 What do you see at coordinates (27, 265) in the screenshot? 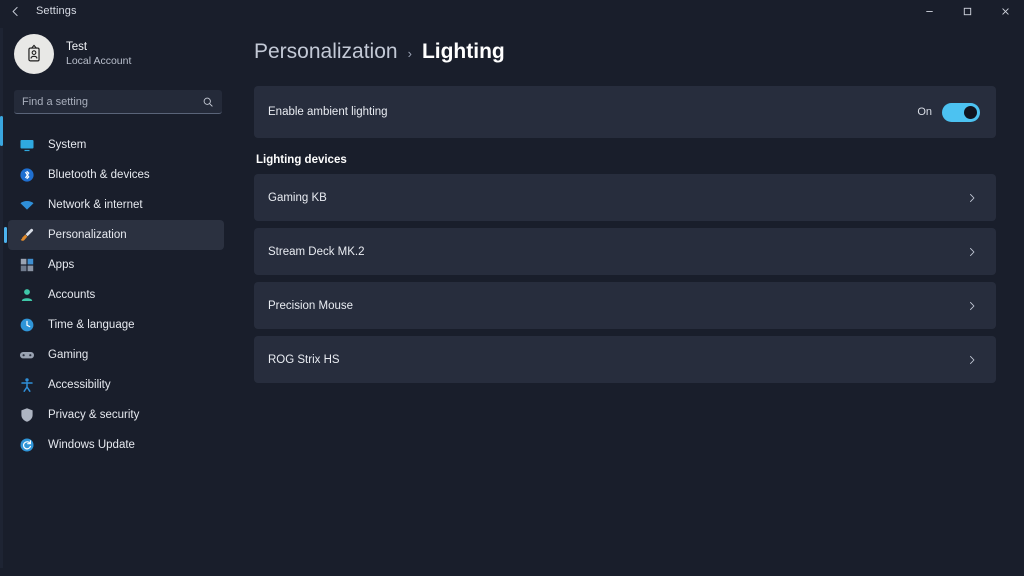
I see `apps-icon` at bounding box center [27, 265].